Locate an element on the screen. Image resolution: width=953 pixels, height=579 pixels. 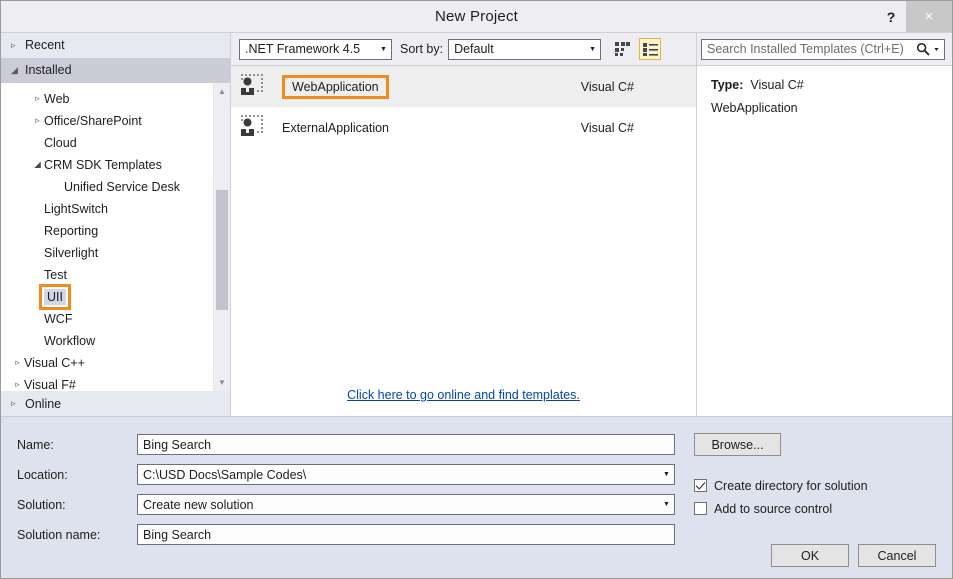
tree-scrollbar: ▲ ▼ is located at coordinates (221, 237).